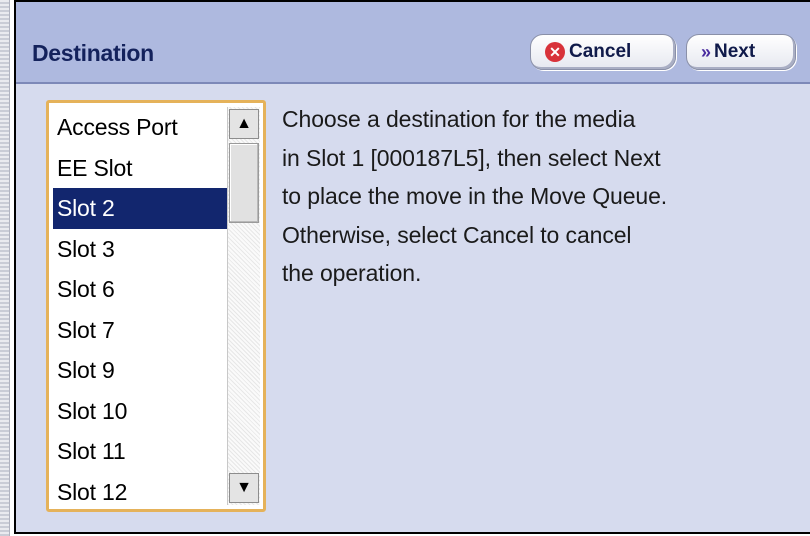  I want to click on list-item: Slot 11, so click(142, 451).